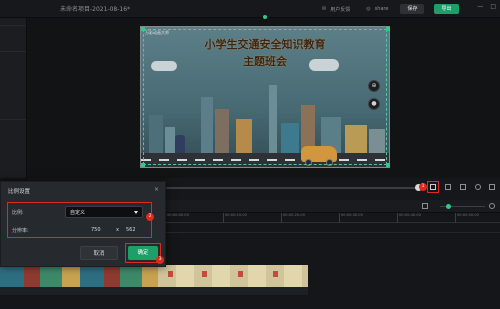 The image size is (500, 309). What do you see at coordinates (492, 206) in the screenshot?
I see `zoom-fit-icon` at bounding box center [492, 206].